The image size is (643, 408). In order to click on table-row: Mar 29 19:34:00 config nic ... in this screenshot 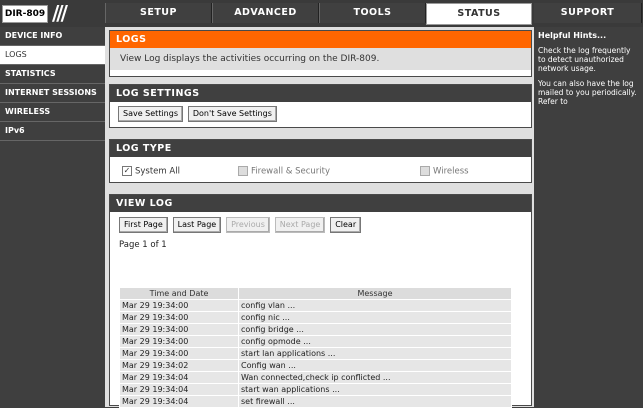, I will do `click(315, 317)`.